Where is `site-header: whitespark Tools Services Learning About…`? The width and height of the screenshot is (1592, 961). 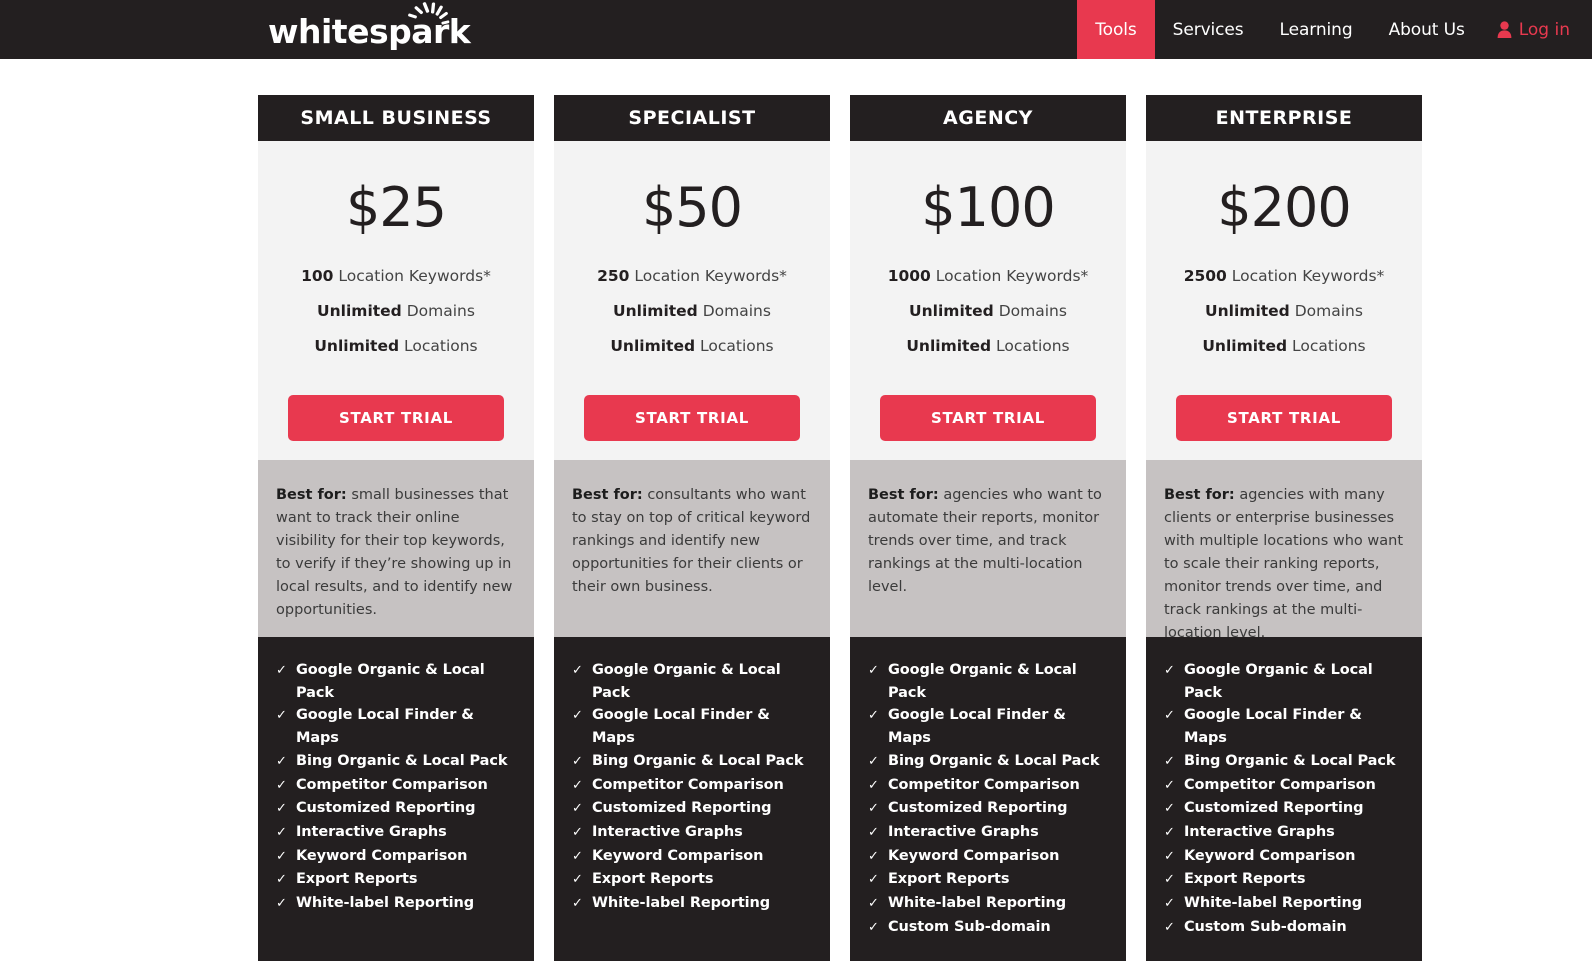 site-header: whitespark Tools Services Learning About… is located at coordinates (796, 29).